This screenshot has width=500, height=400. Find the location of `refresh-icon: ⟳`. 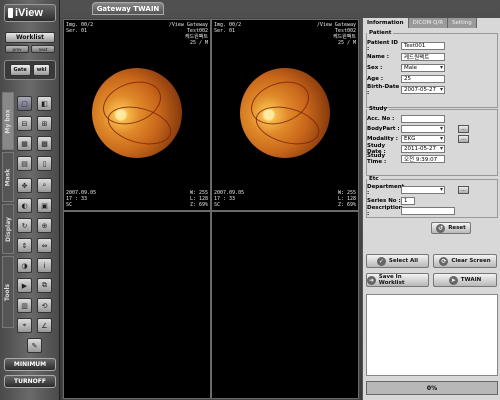

refresh-icon: ⟳ is located at coordinates (444, 261).